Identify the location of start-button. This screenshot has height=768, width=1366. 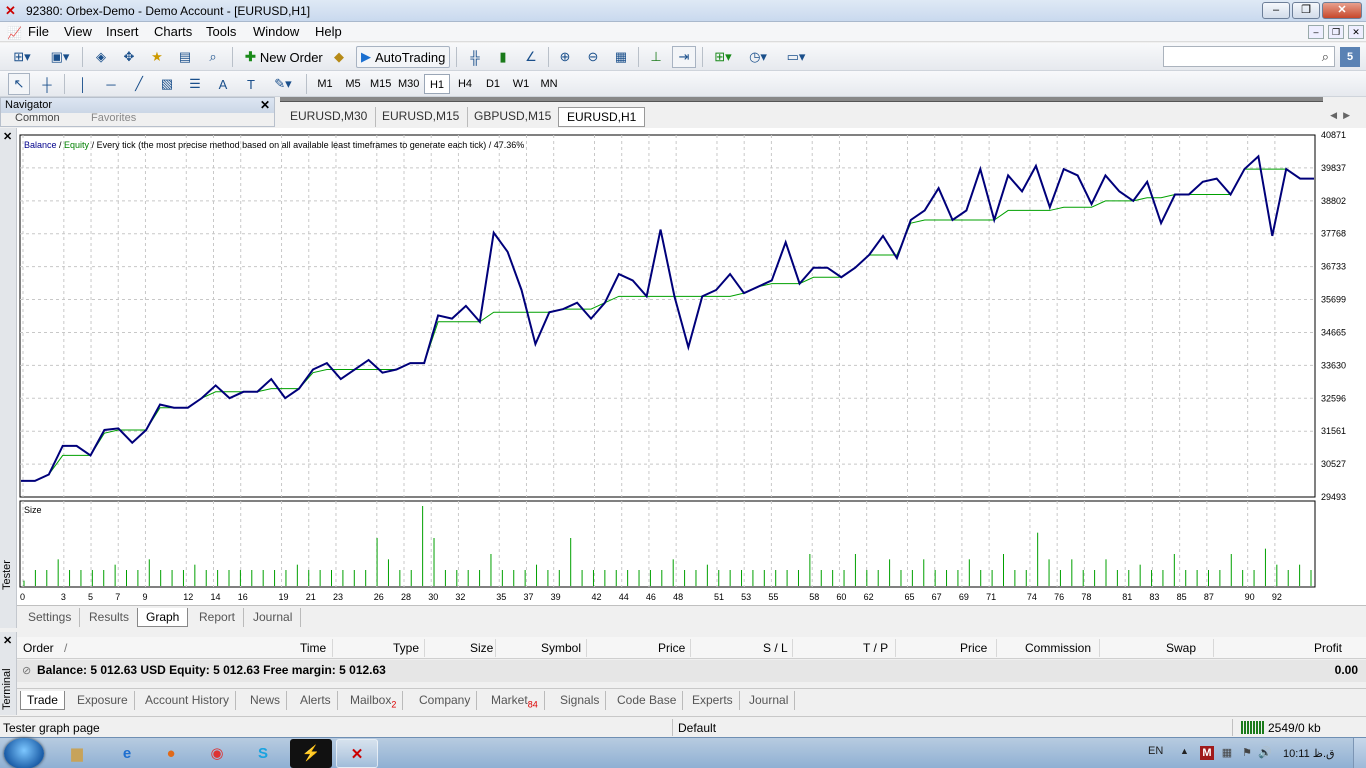
(24, 753).